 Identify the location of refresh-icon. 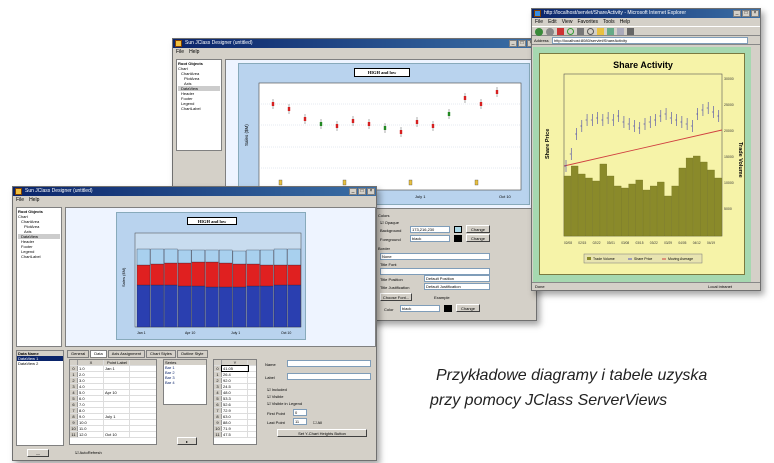
(570, 31).